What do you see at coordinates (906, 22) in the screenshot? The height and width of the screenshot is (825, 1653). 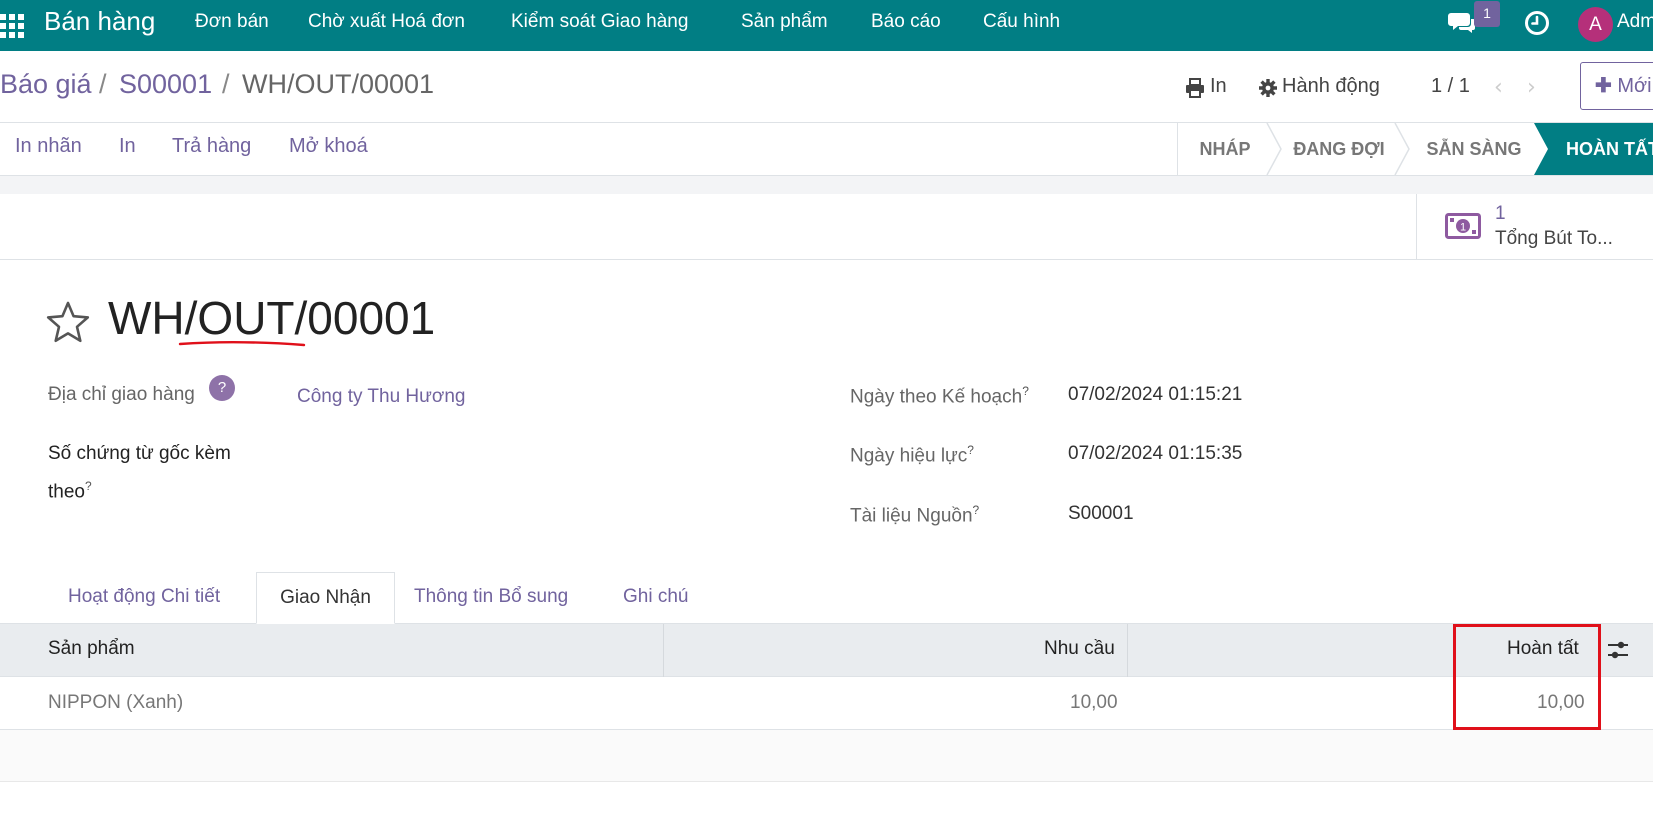 I see `menu-reporting: Báo cáo` at bounding box center [906, 22].